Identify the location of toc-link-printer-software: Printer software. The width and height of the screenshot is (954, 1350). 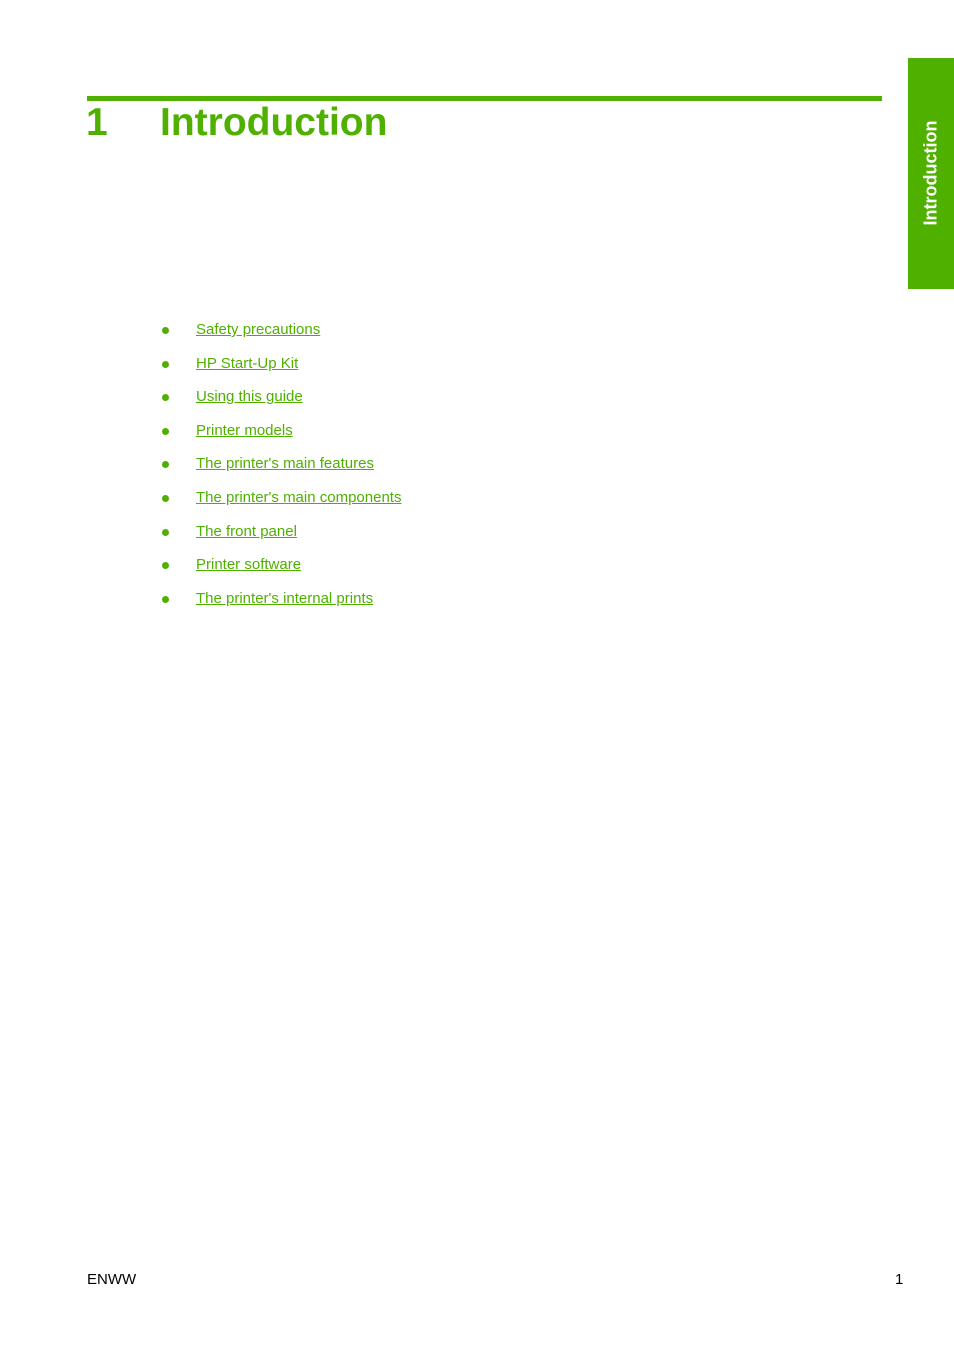
(248, 565).